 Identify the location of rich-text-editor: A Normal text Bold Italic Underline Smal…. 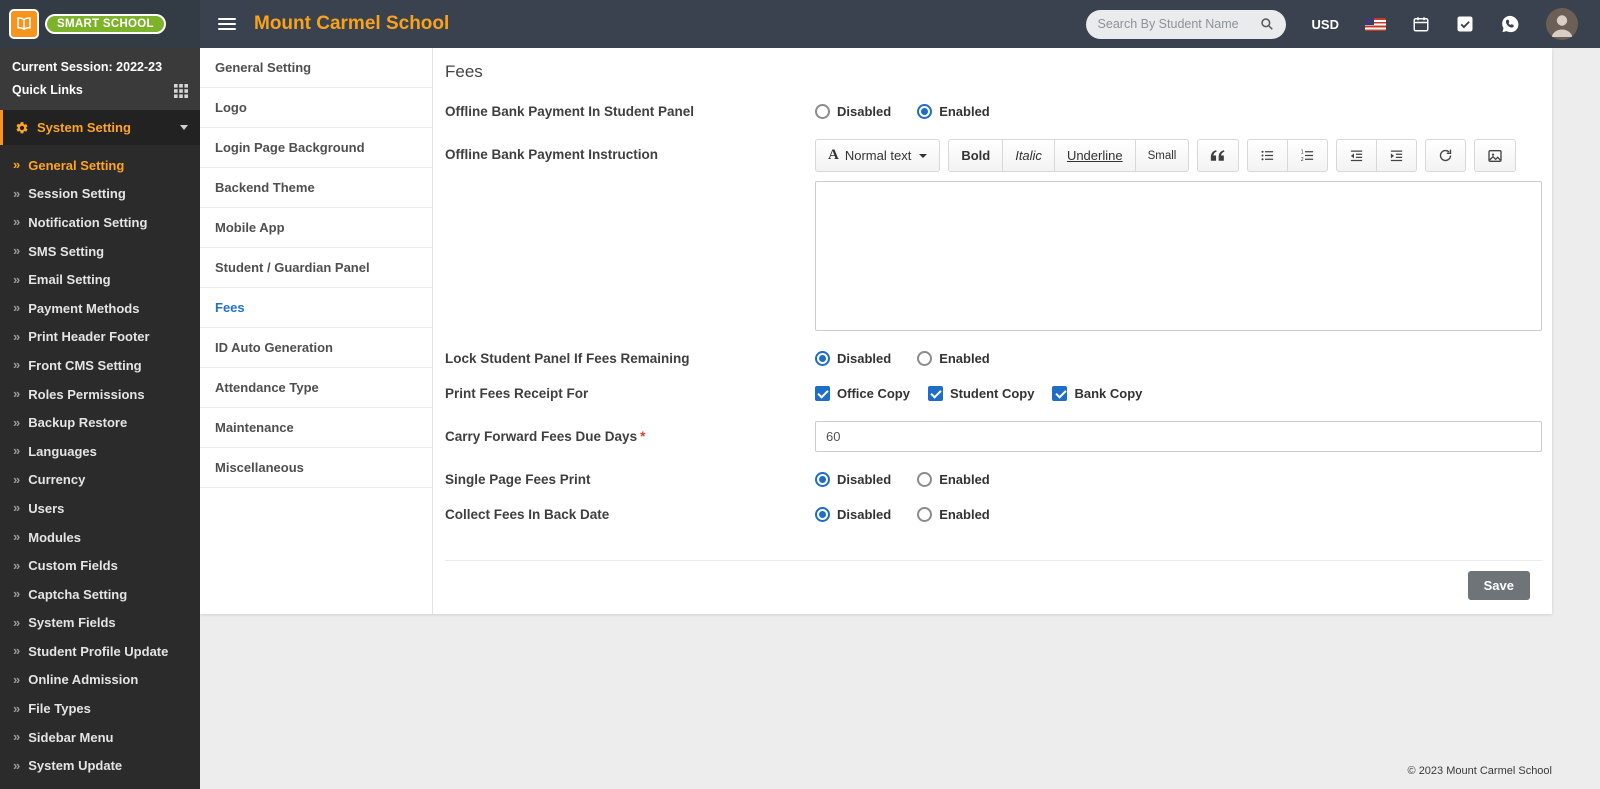
(1178, 235).